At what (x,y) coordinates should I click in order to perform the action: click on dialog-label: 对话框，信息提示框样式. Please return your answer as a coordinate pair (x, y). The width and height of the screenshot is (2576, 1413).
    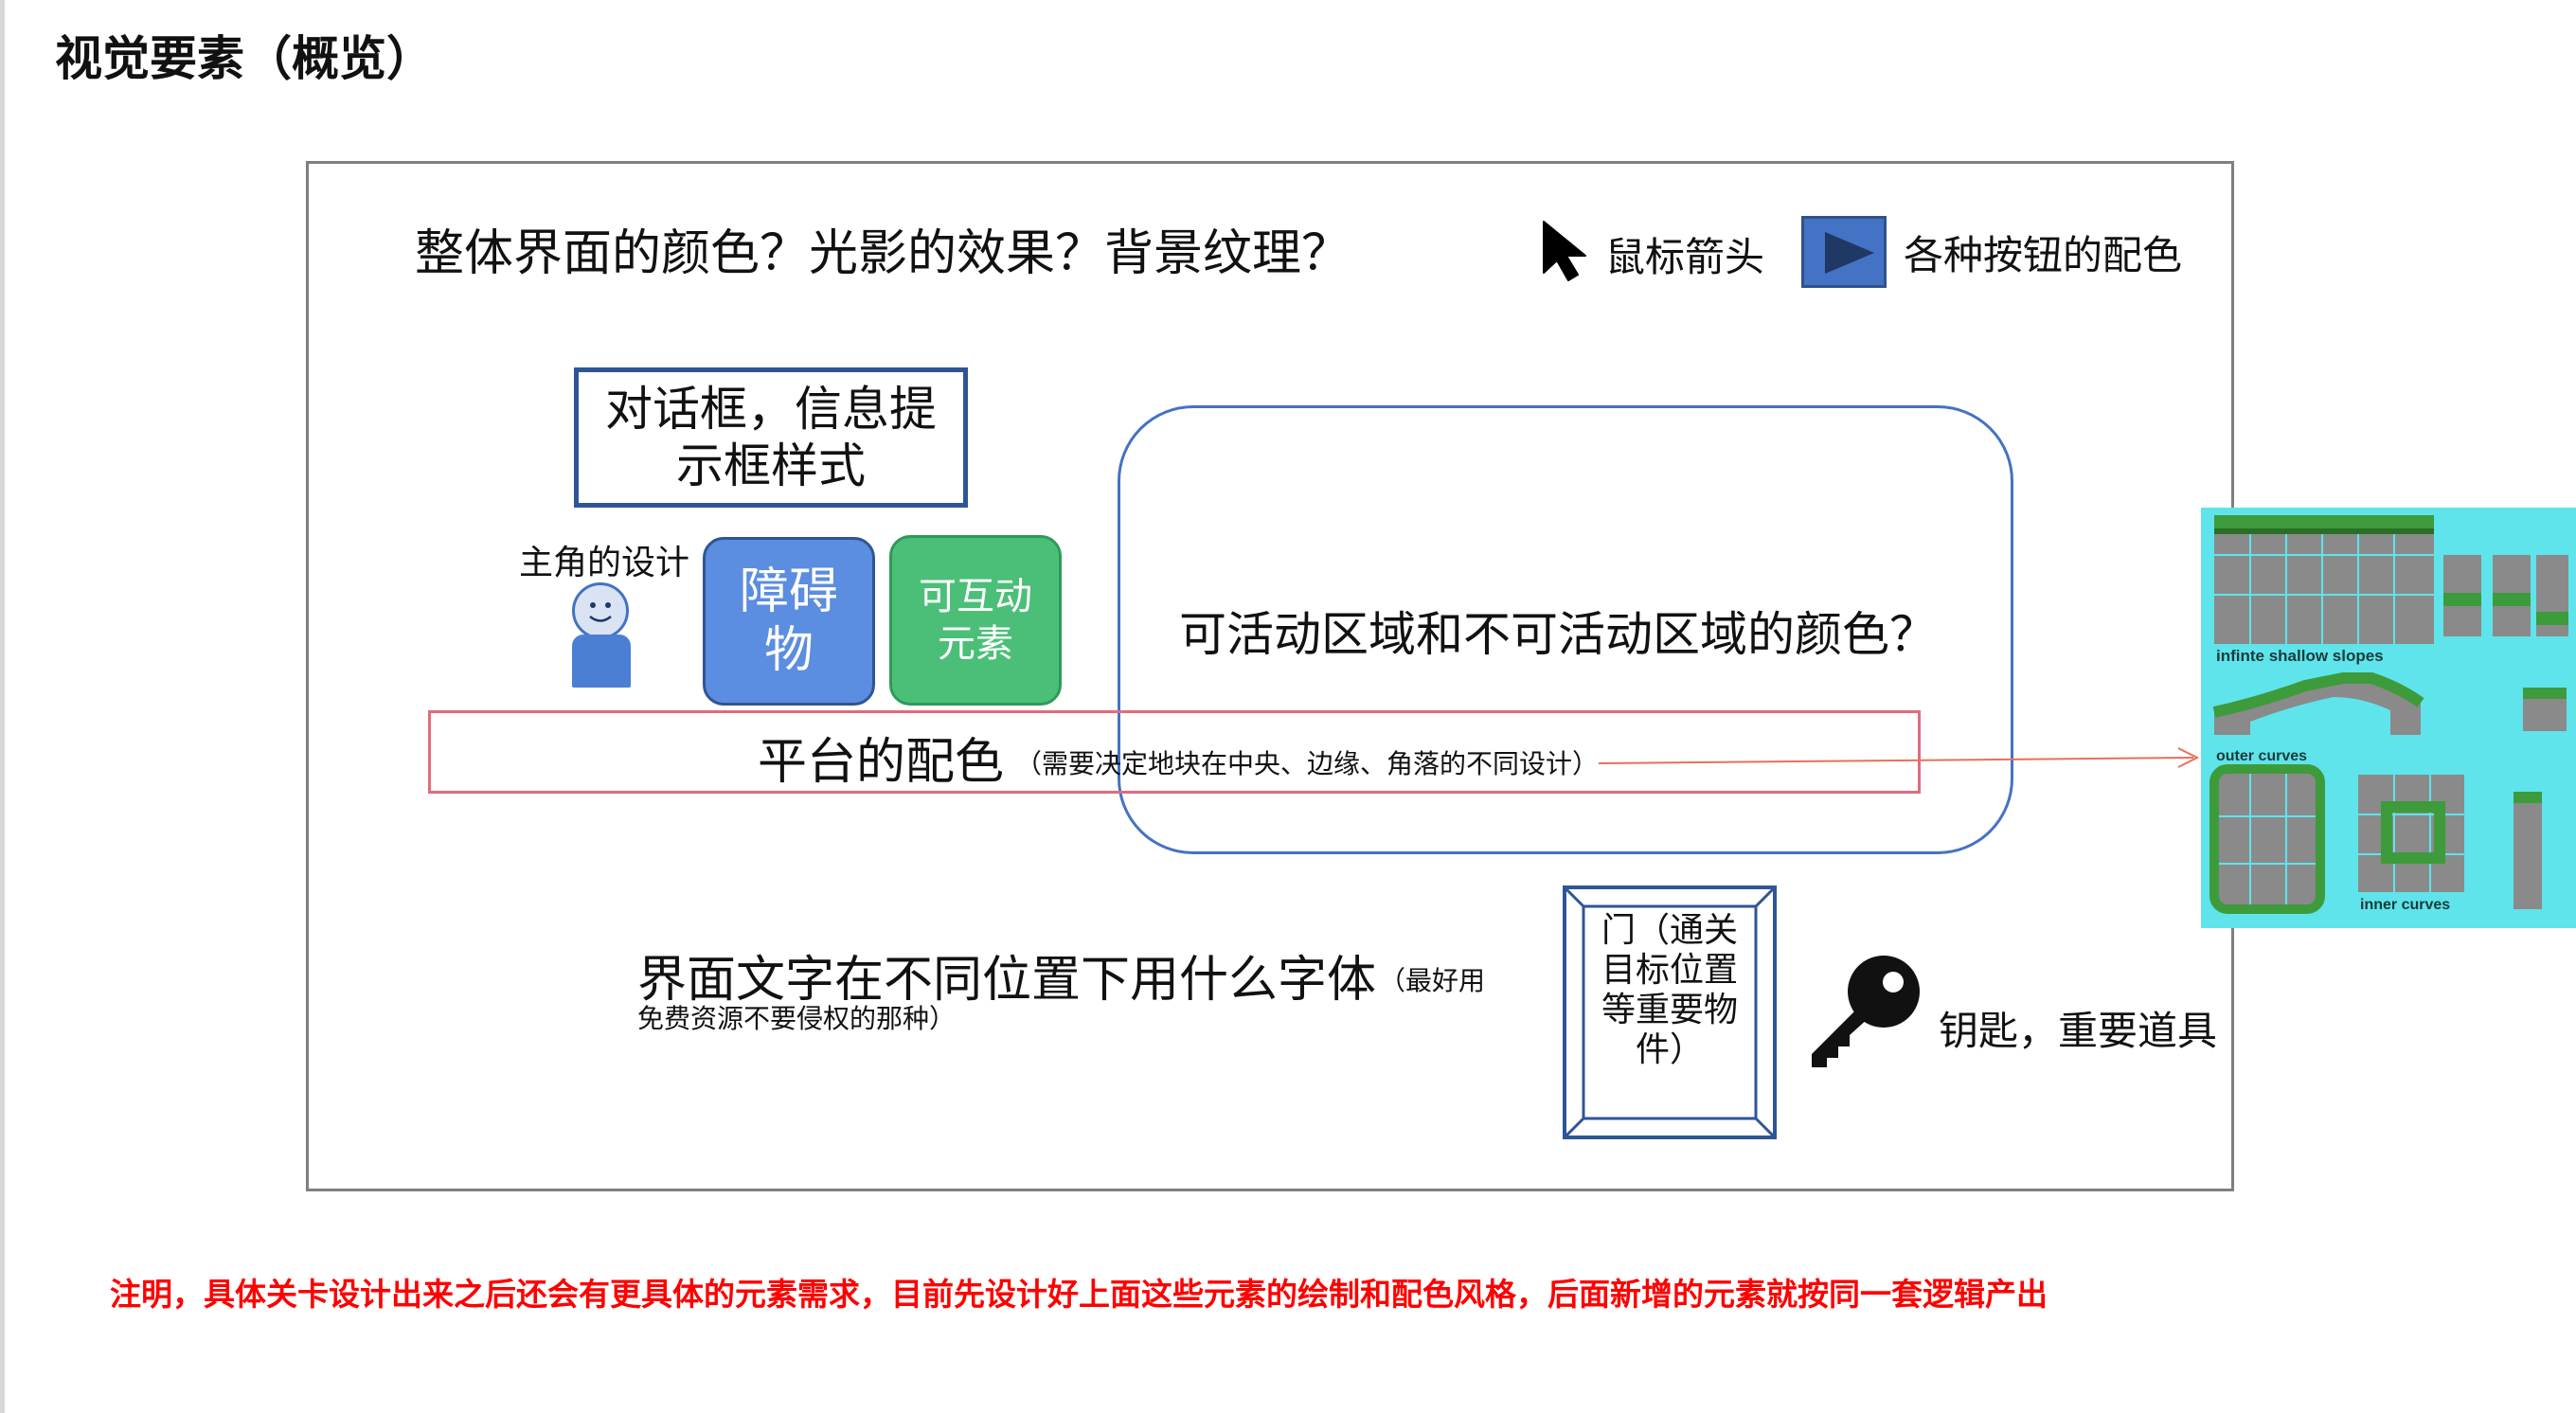
    Looking at the image, I should click on (771, 438).